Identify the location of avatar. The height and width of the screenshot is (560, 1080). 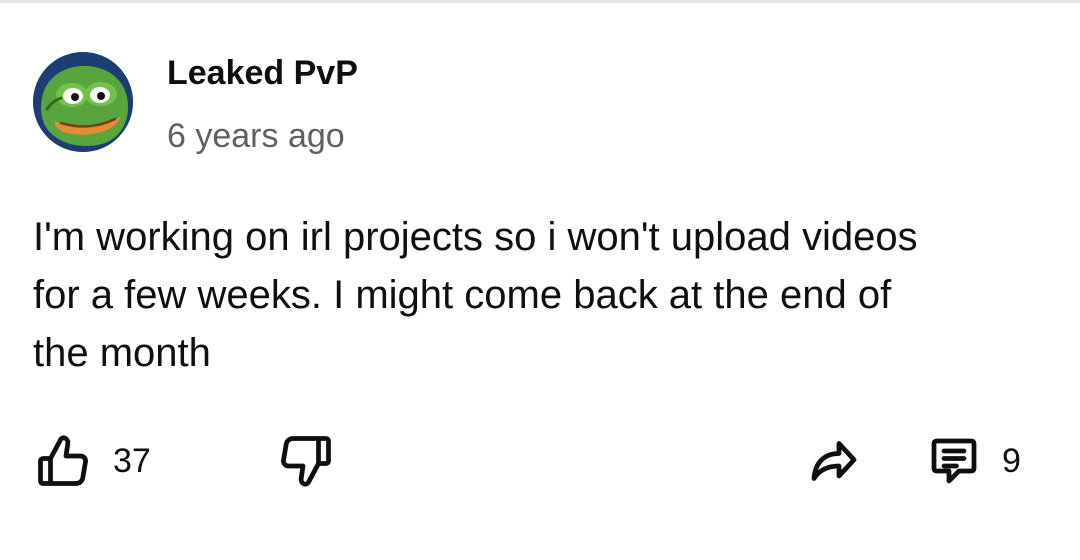
(83, 102).